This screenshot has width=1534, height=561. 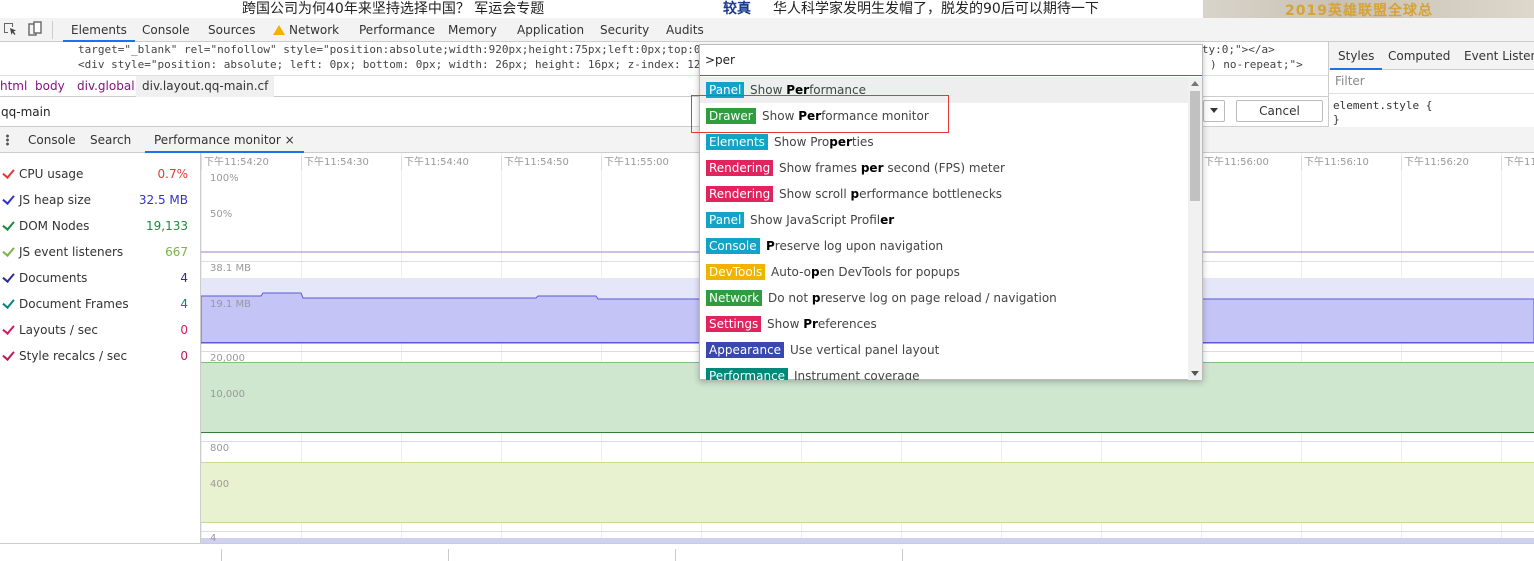 I want to click on metric-row: JS heap size 32.5 MB, so click(x=100, y=200).